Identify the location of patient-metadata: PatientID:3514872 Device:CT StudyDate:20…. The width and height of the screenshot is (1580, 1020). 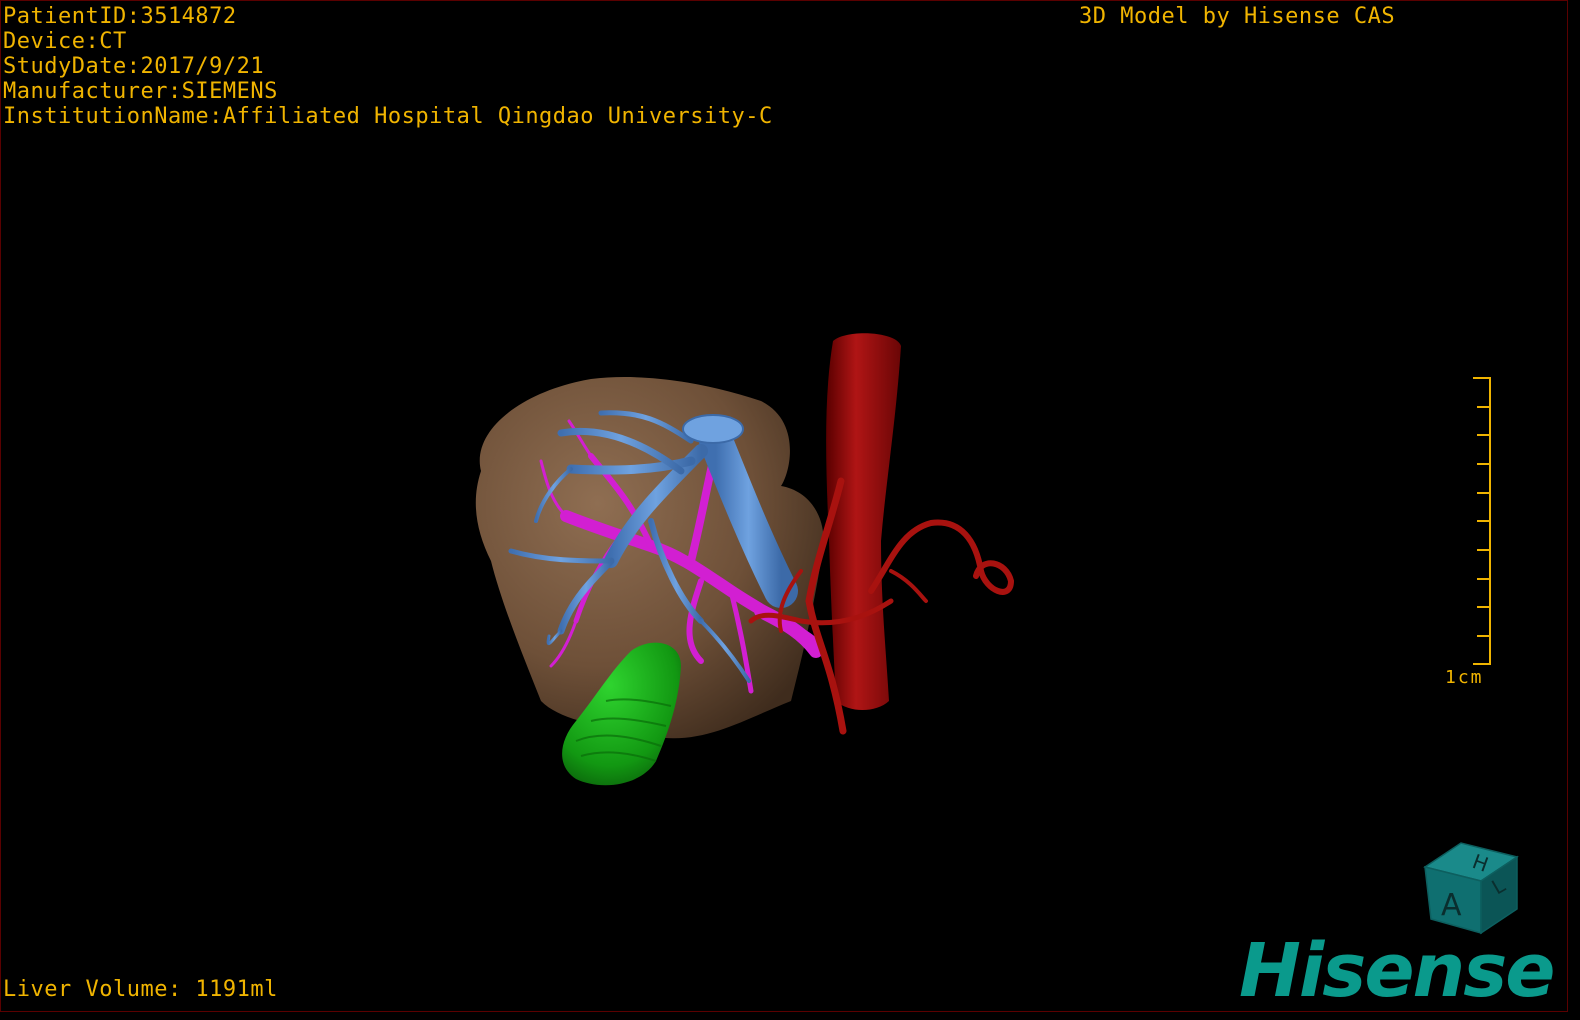
(388, 66).